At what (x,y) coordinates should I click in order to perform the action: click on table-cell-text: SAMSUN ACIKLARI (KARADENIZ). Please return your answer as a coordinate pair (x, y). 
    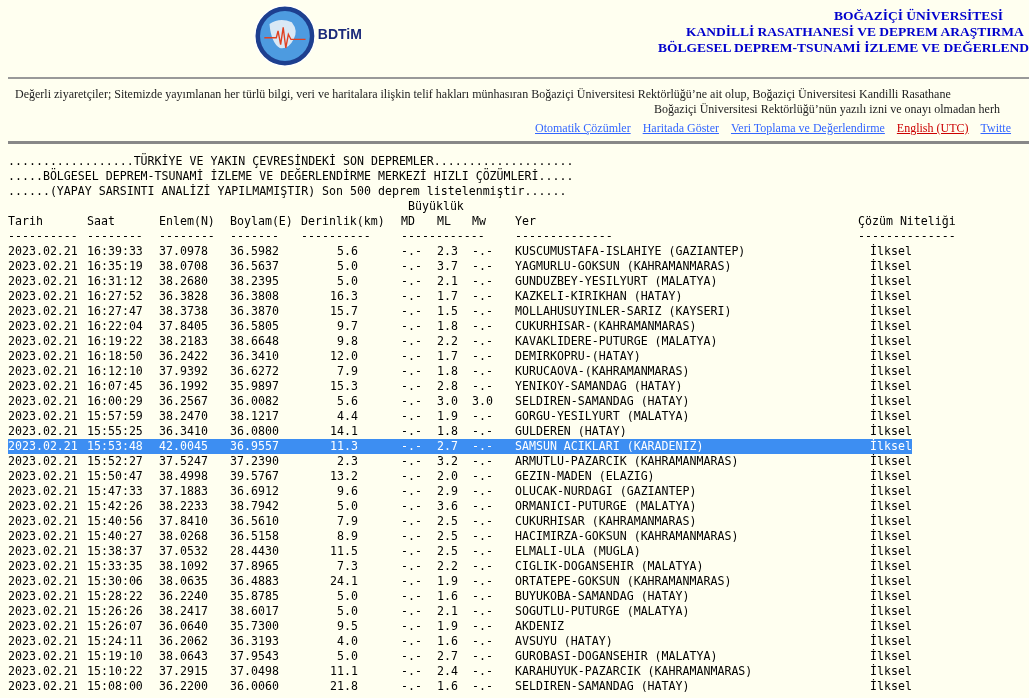
    Looking at the image, I should click on (610, 446).